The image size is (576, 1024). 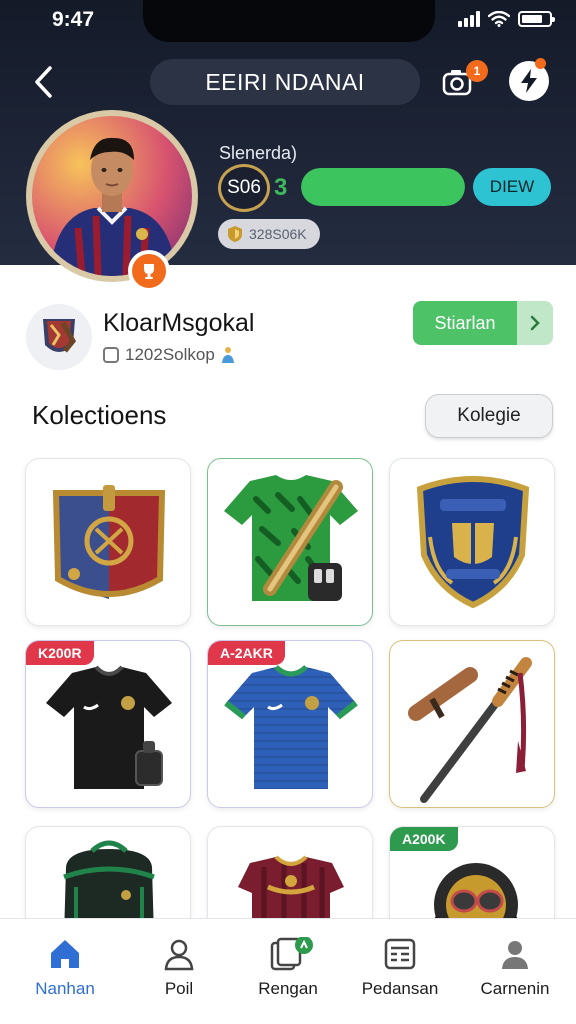 What do you see at coordinates (288, 988) in the screenshot?
I see `tab-label: Rengan` at bounding box center [288, 988].